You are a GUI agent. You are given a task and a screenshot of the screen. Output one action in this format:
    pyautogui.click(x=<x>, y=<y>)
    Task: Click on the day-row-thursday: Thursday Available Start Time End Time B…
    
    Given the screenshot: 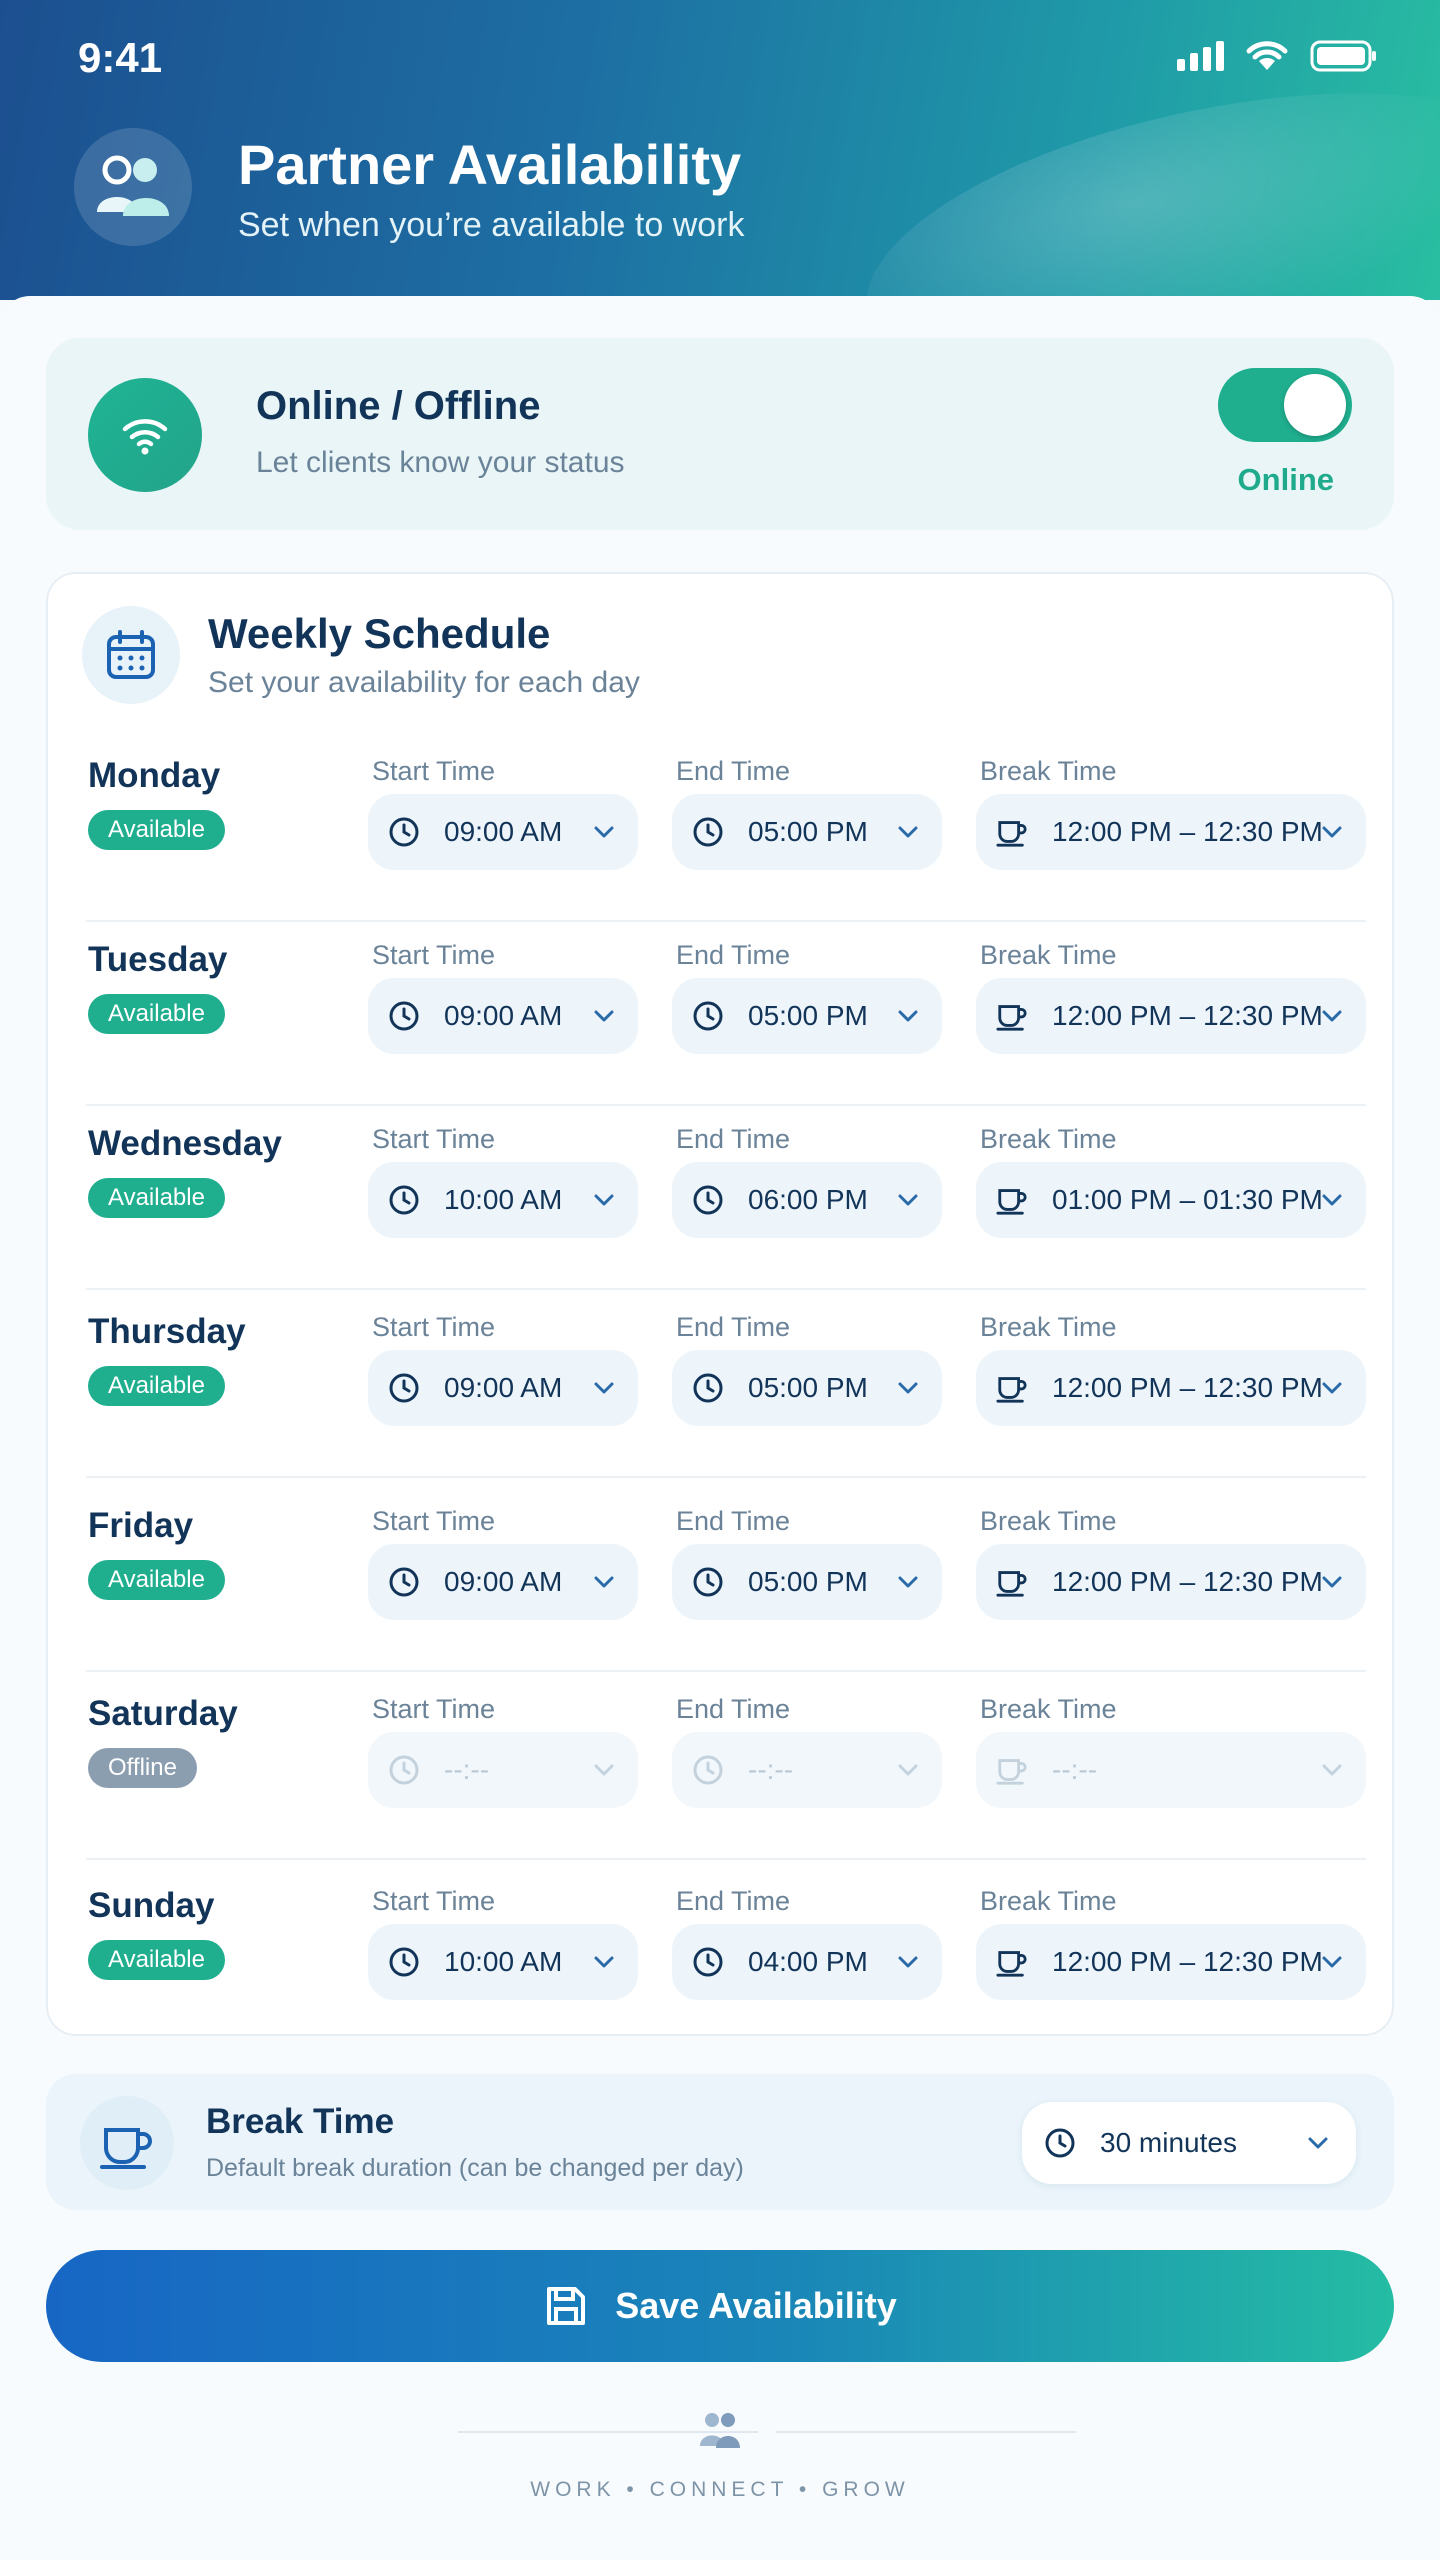 What is the action you would take?
    pyautogui.click(x=722, y=1385)
    